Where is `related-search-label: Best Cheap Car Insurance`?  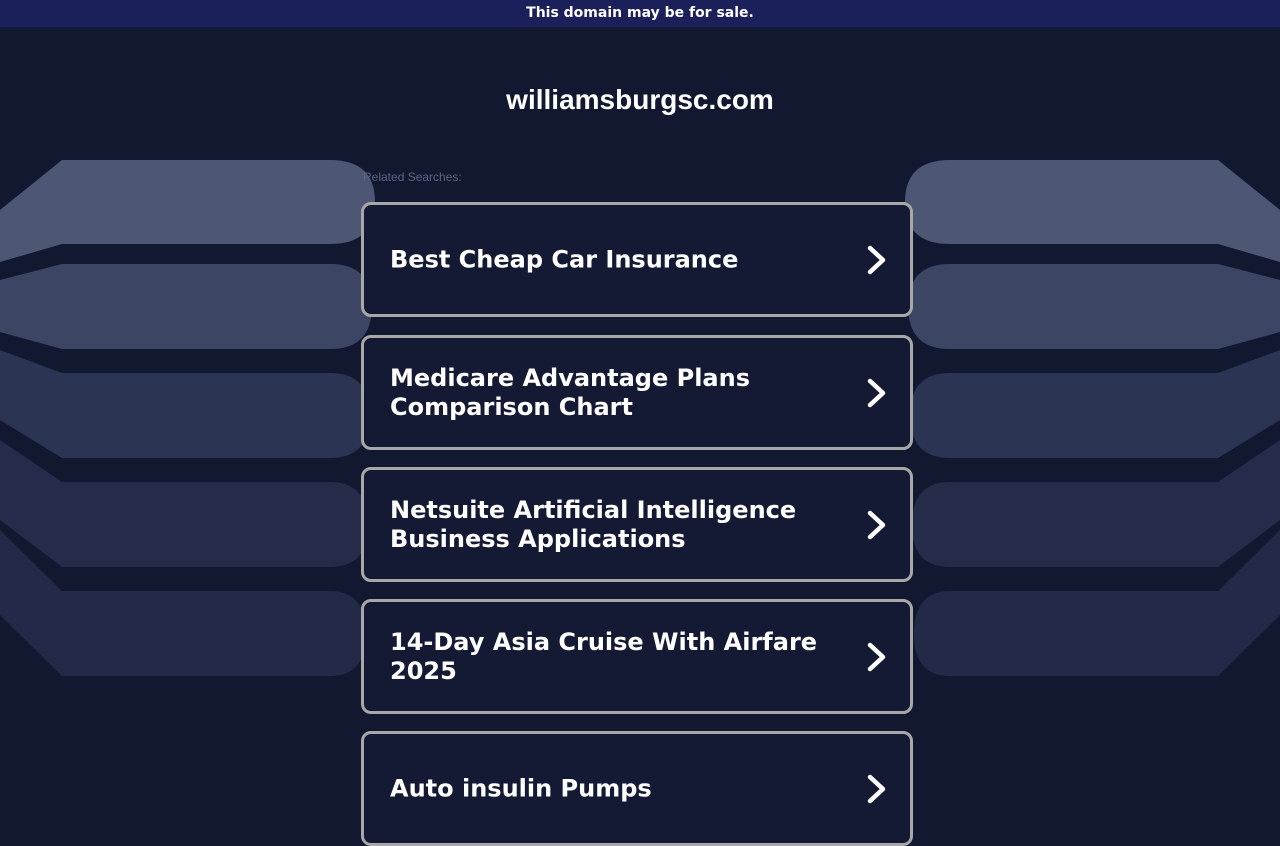 related-search-label: Best Cheap Car Insurance is located at coordinates (564, 259).